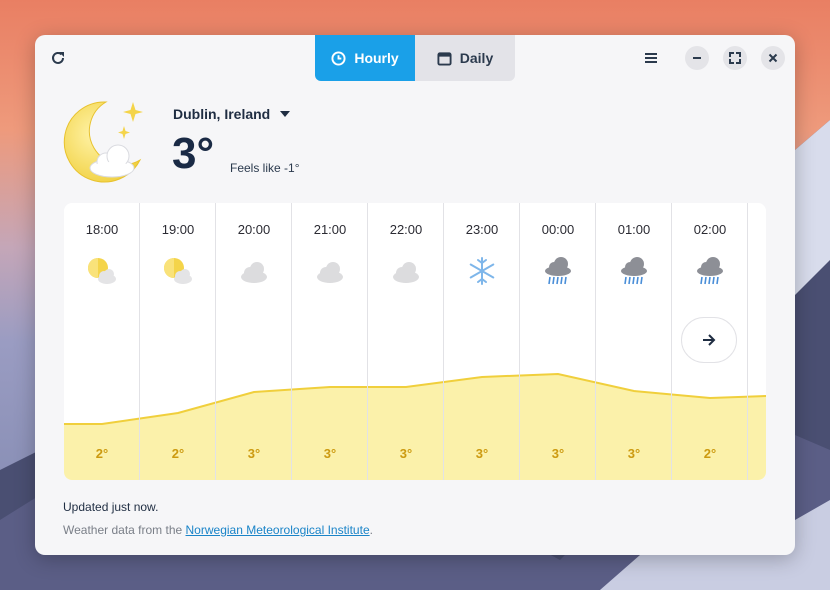 The image size is (830, 590). What do you see at coordinates (710, 229) in the screenshot?
I see `hour-time: 02:00` at bounding box center [710, 229].